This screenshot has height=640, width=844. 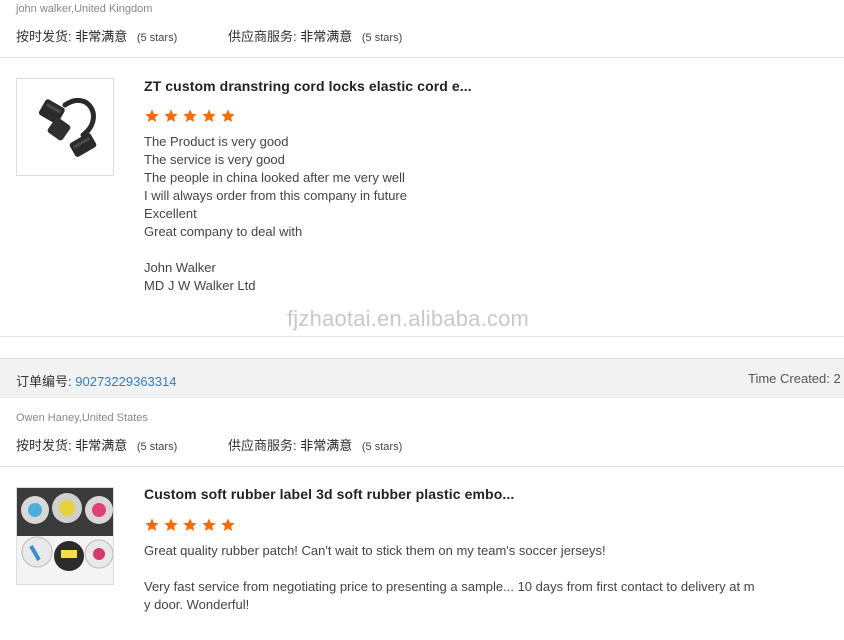 I want to click on review-line: John Walker, so click(x=180, y=267).